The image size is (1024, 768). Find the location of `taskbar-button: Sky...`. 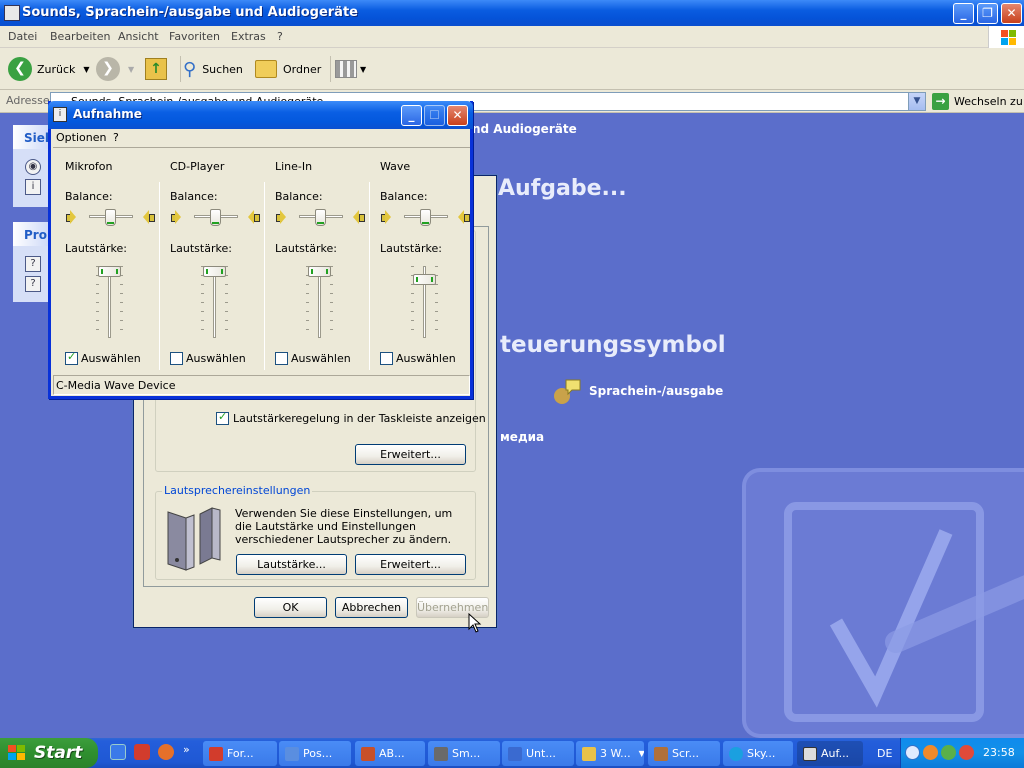

taskbar-button: Sky... is located at coordinates (758, 753).